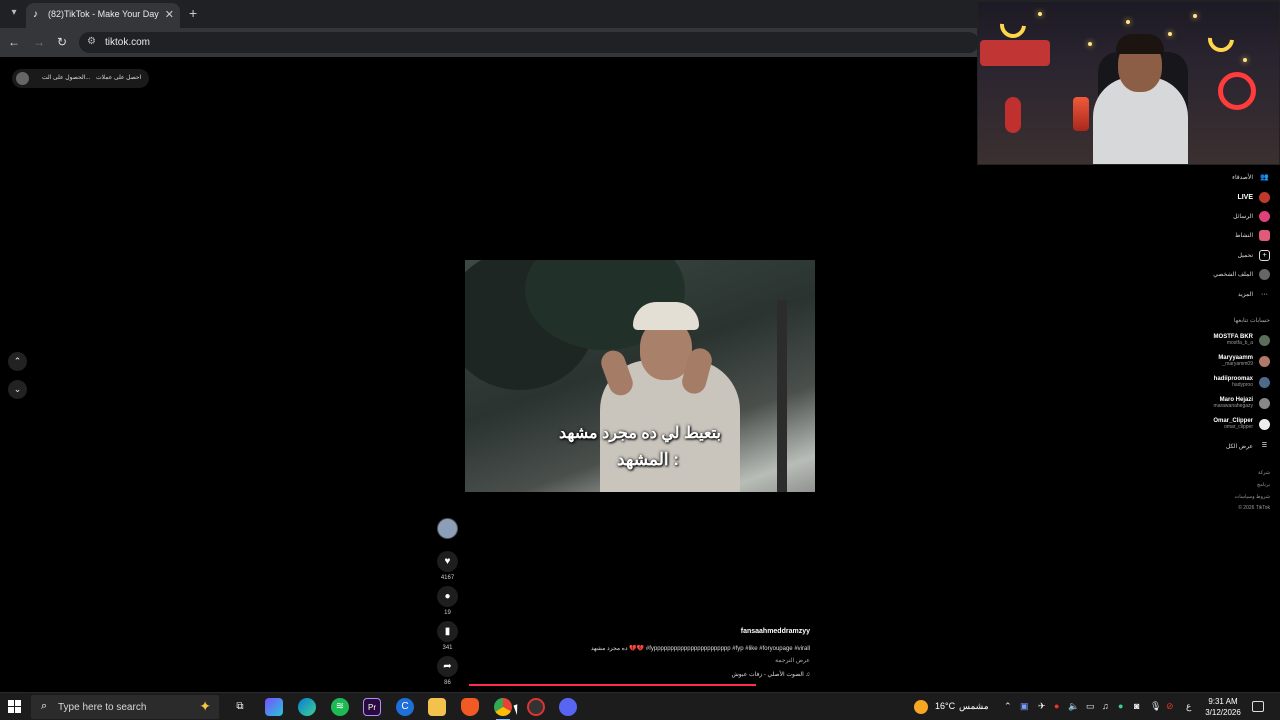  Describe the element at coordinates (1254, 255) in the screenshot. I see `sidebar-item-upload: تحميل +` at that location.